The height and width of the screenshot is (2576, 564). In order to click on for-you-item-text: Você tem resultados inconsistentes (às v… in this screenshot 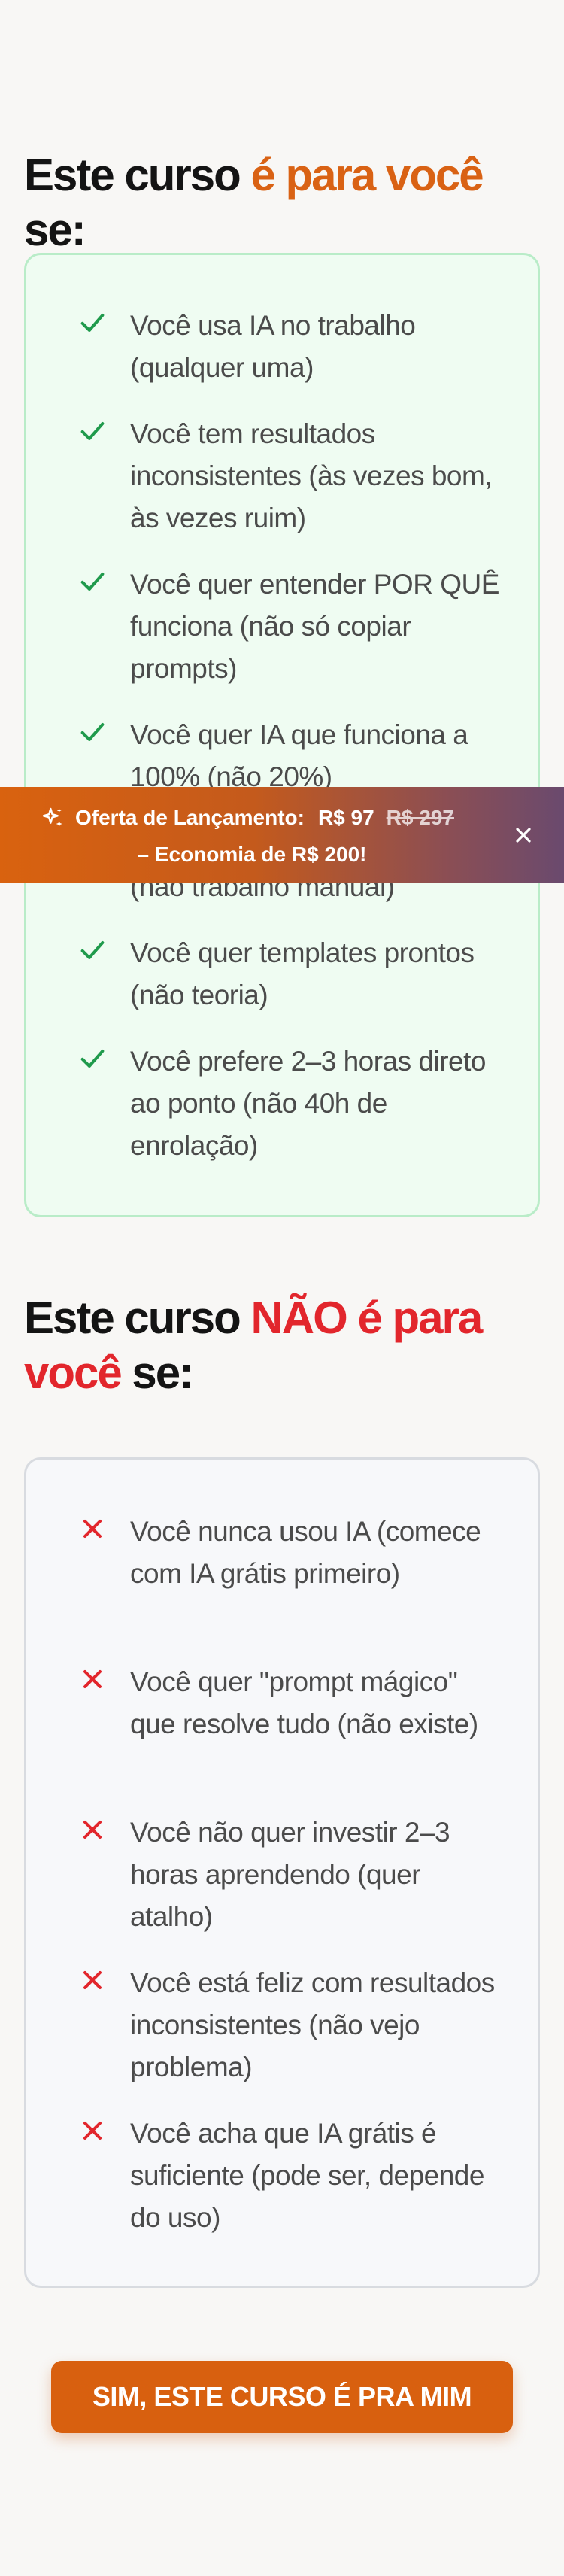, I will do `click(311, 476)`.